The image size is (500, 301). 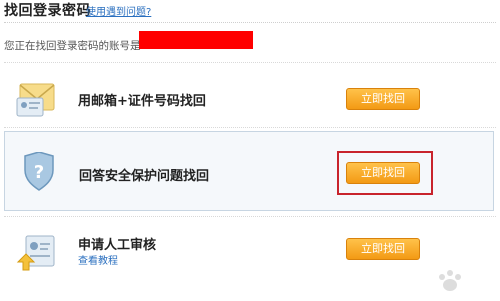 What do you see at coordinates (118, 10) in the screenshot?
I see `help-link: 使用遇到问题?` at bounding box center [118, 10].